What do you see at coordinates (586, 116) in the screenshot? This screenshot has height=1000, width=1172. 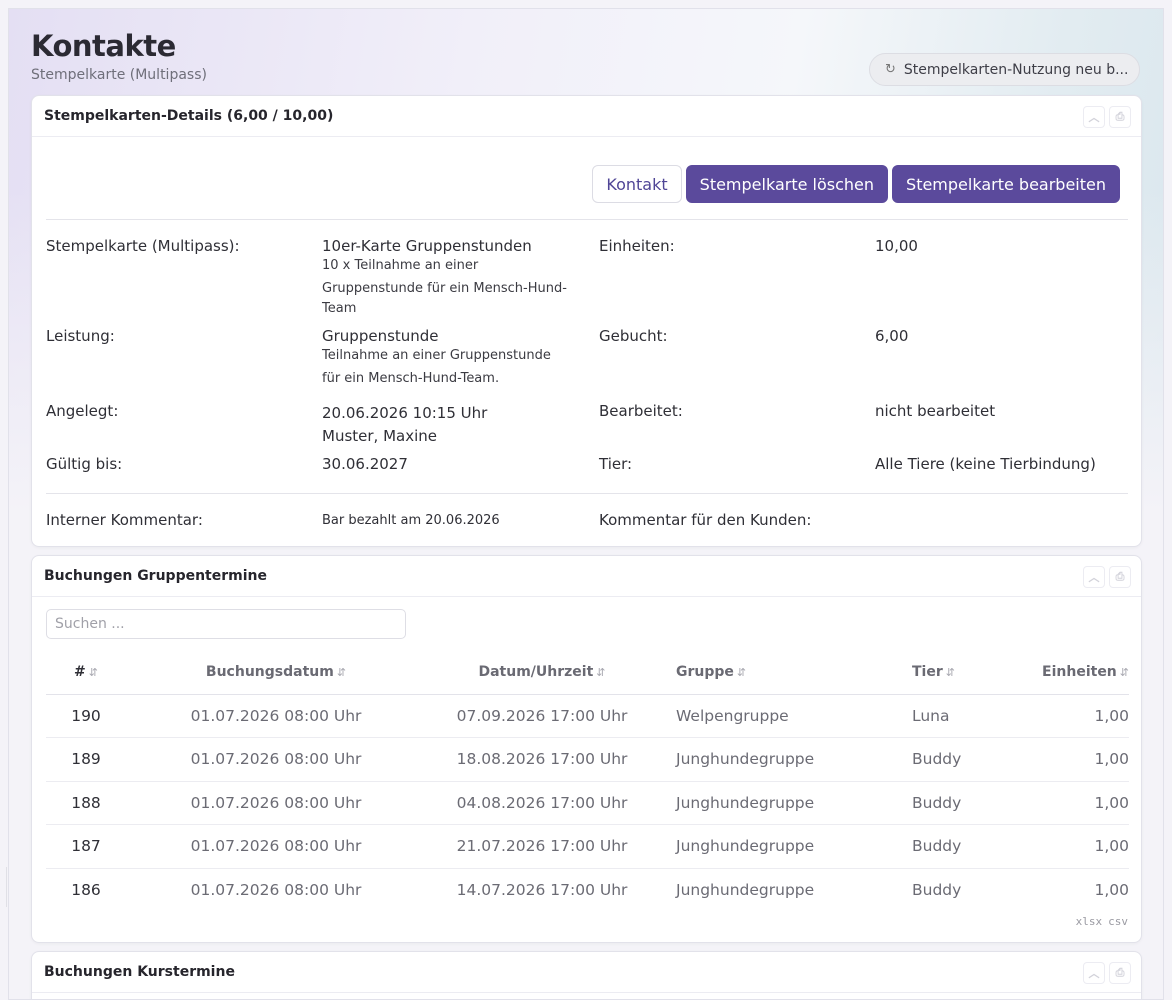 I see `details-card-header: Stempelkarten-Details (6,00 / 10,00) ︿ ⎙` at bounding box center [586, 116].